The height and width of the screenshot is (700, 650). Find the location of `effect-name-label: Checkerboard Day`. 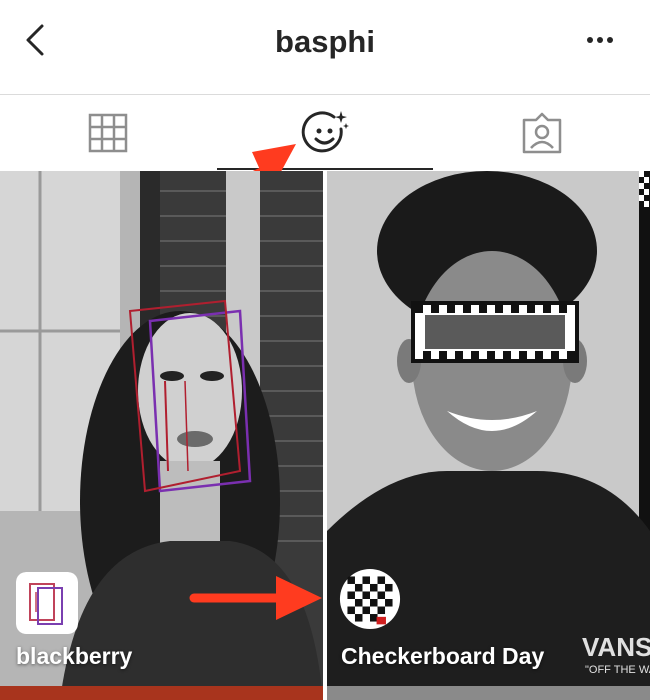

effect-name-label: Checkerboard Day is located at coordinates (443, 656).